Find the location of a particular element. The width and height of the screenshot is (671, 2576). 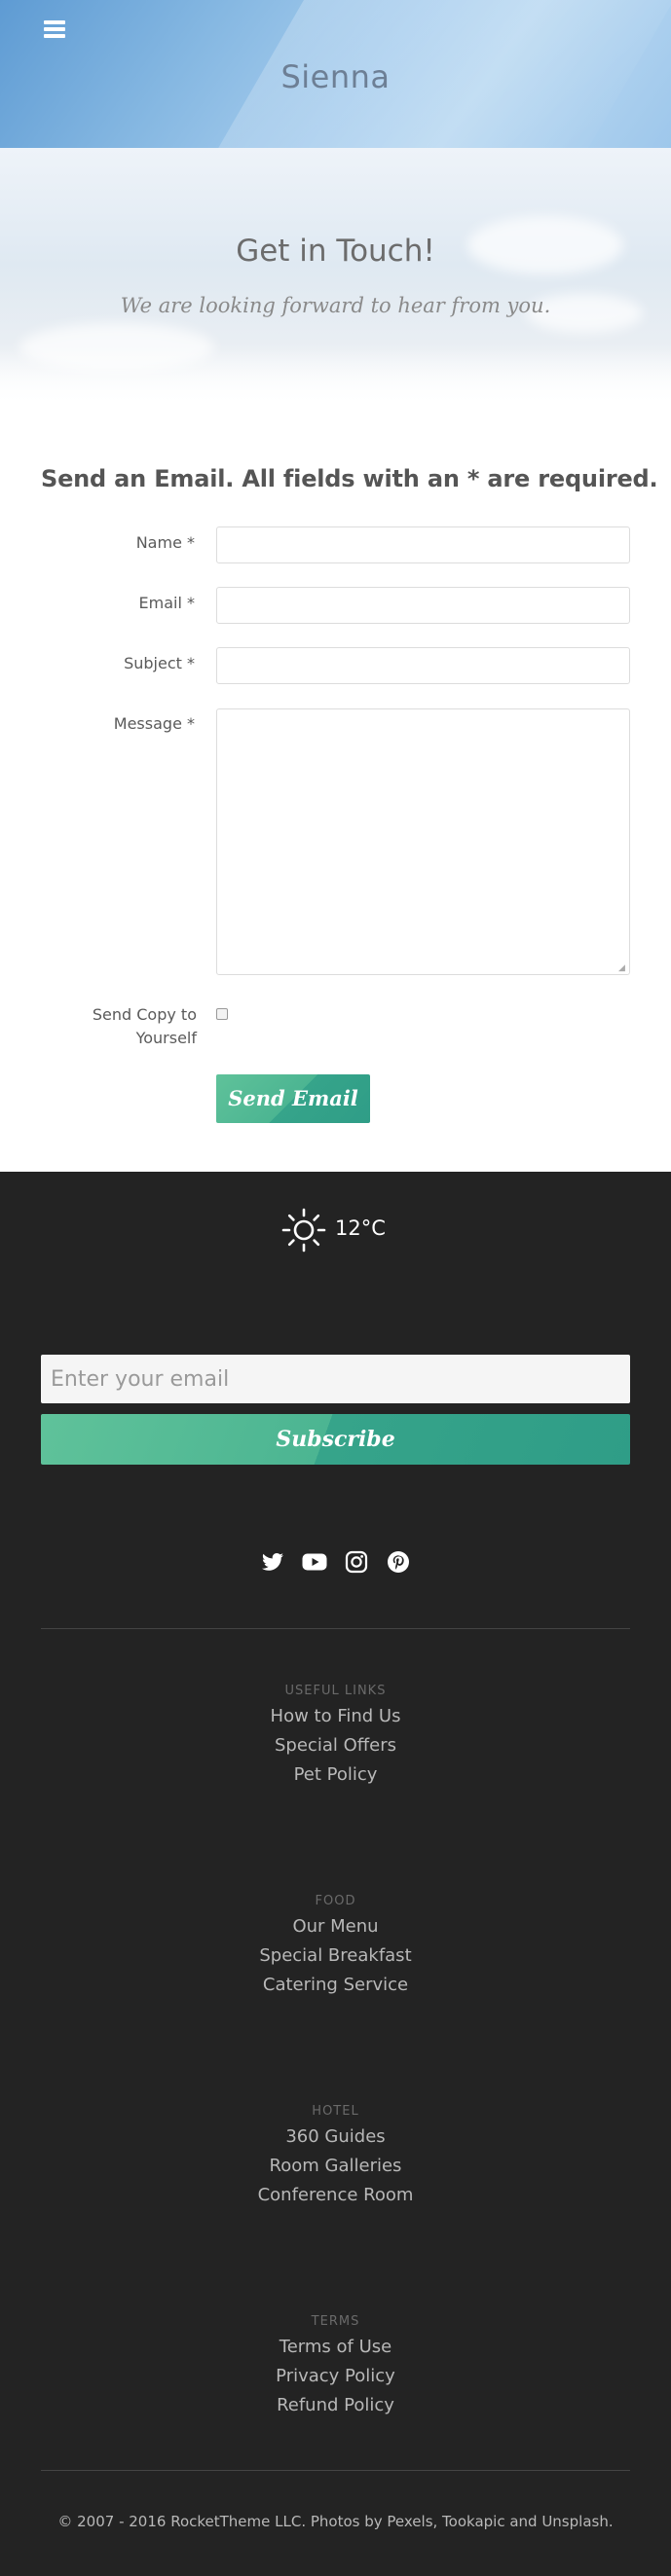

footer-link-360-guides: 360 Guides is located at coordinates (335, 2137).